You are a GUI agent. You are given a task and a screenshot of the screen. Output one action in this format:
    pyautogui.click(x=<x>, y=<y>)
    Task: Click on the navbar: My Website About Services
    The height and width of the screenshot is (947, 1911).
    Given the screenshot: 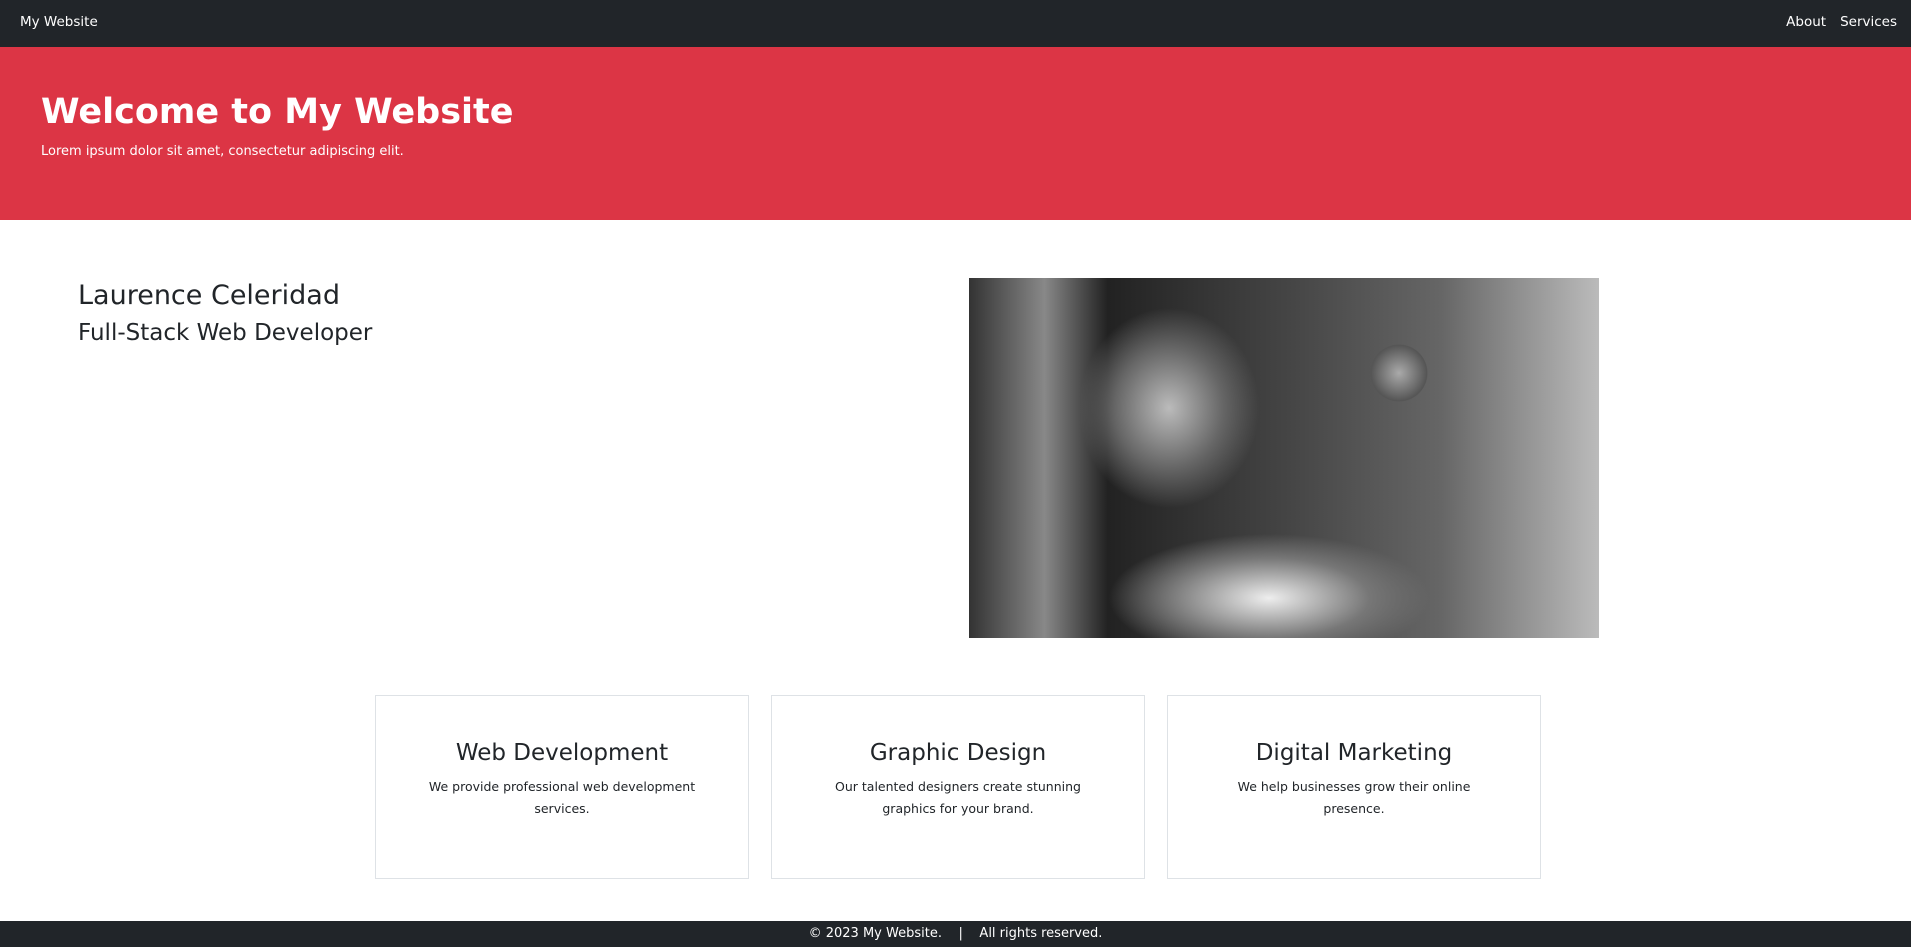 What is the action you would take?
    pyautogui.click(x=955, y=23)
    